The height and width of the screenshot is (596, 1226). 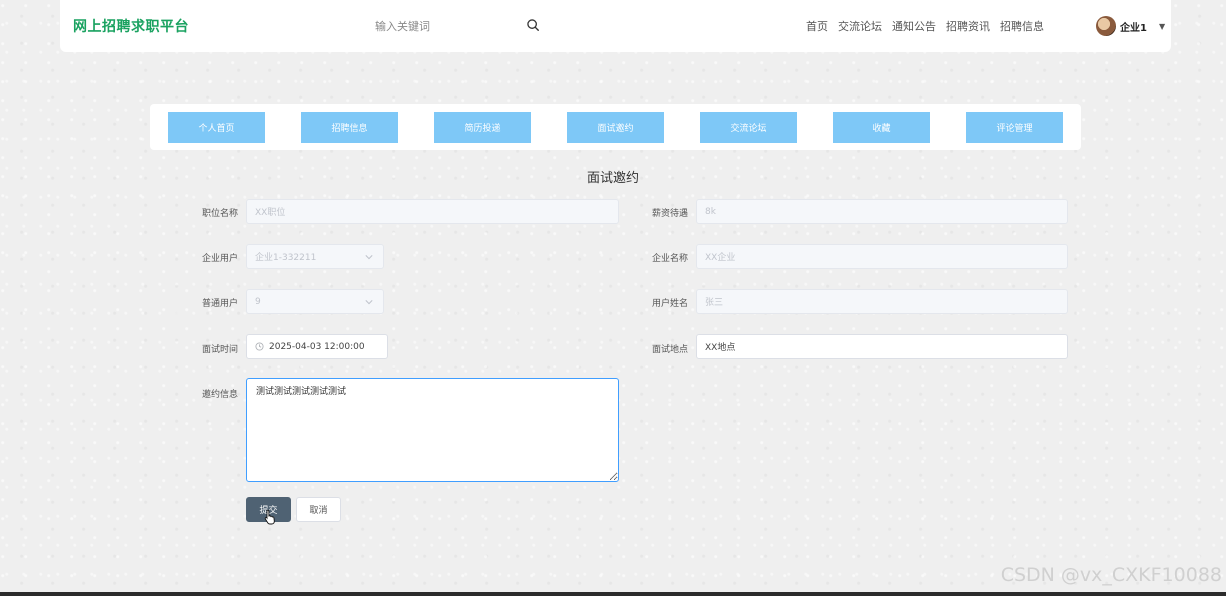 What do you see at coordinates (533, 25) in the screenshot?
I see `search-icon` at bounding box center [533, 25].